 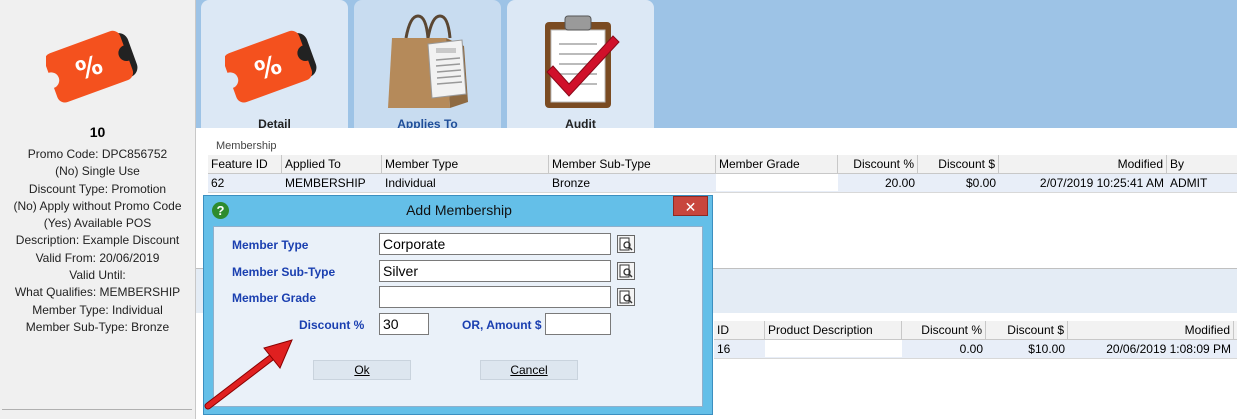 I want to click on cell-feature-id: 62, so click(x=218, y=183).